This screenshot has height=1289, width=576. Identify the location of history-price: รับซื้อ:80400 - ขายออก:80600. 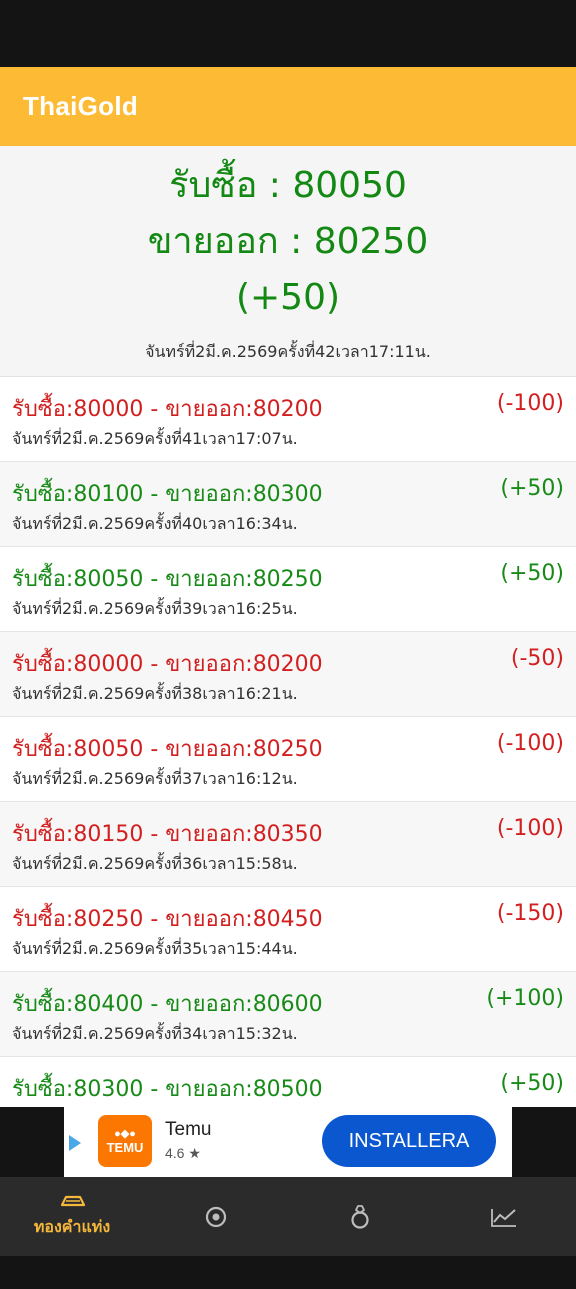
(167, 1004).